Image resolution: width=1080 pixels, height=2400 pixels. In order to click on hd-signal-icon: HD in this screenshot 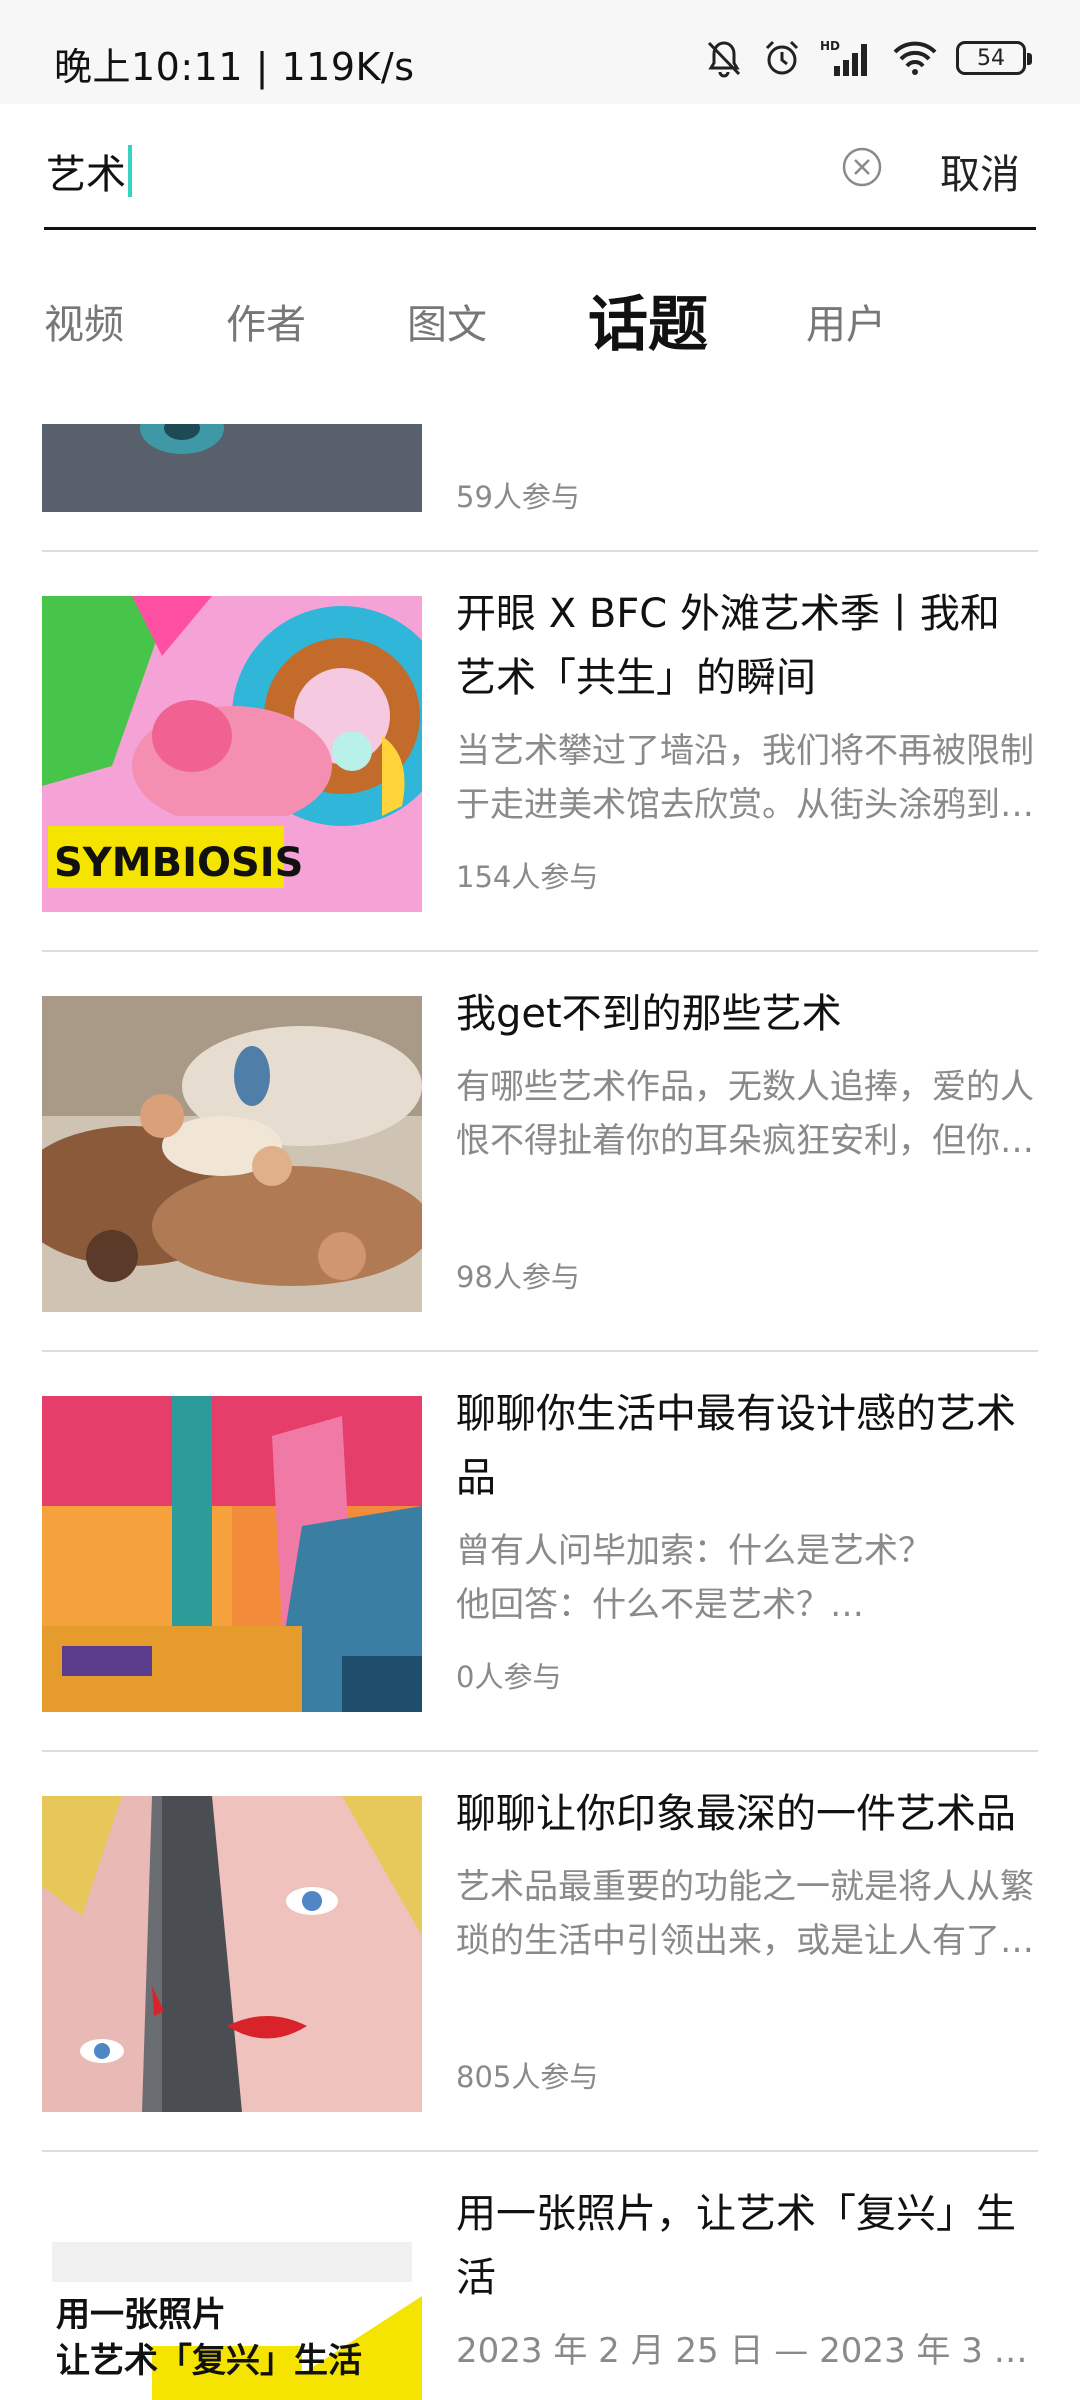, I will do `click(847, 58)`.